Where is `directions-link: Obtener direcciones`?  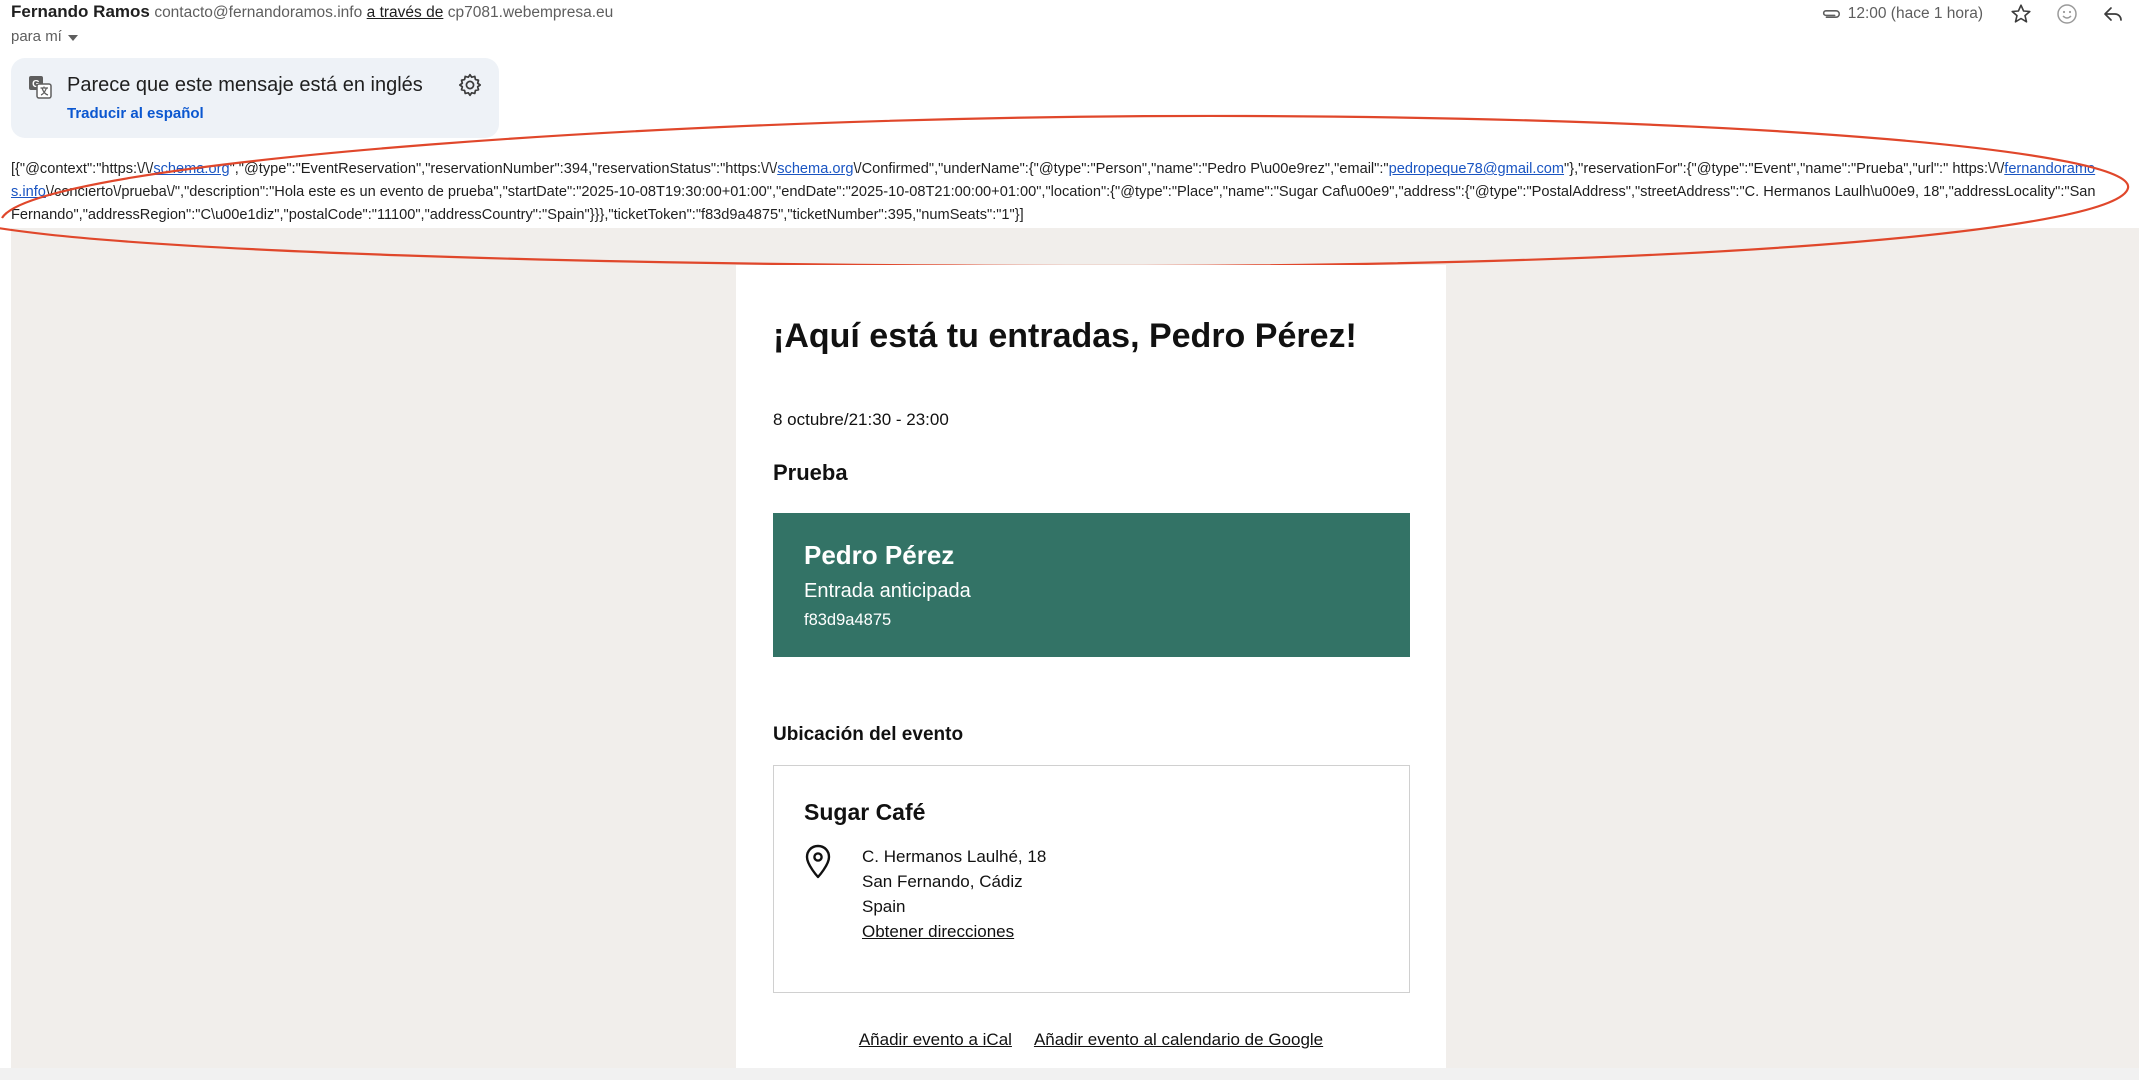
directions-link: Obtener direcciones is located at coordinates (954, 931).